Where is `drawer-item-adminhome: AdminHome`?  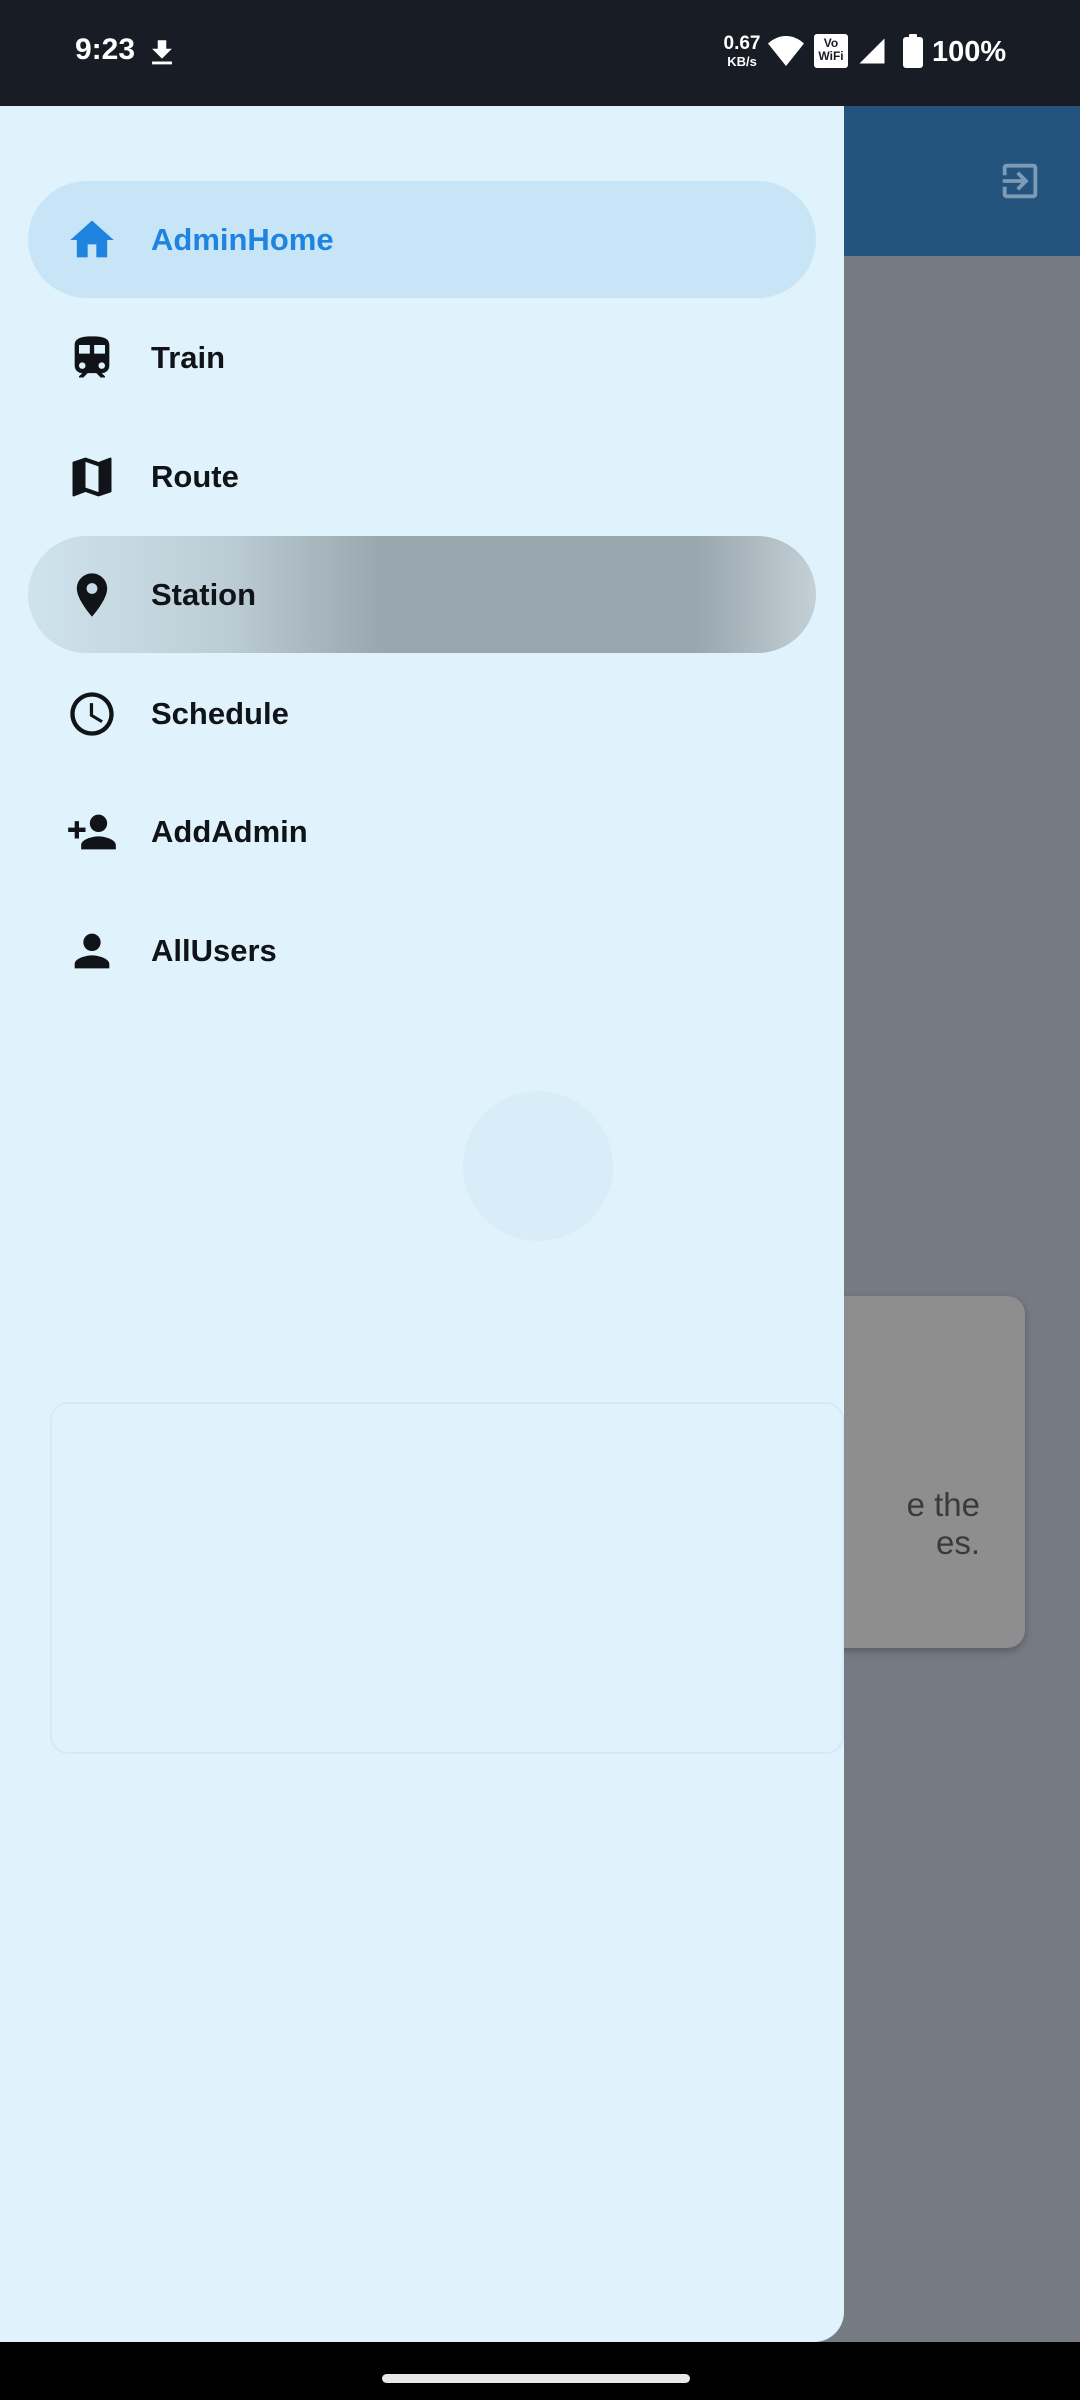
drawer-item-adminhome: AdminHome is located at coordinates (422, 239).